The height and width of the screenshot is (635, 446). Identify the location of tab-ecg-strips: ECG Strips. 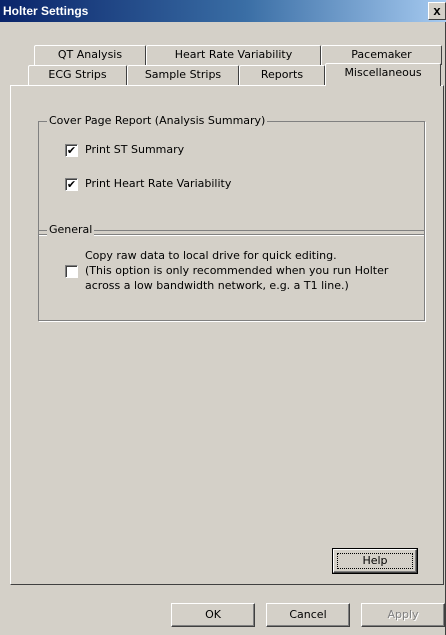
(77, 75).